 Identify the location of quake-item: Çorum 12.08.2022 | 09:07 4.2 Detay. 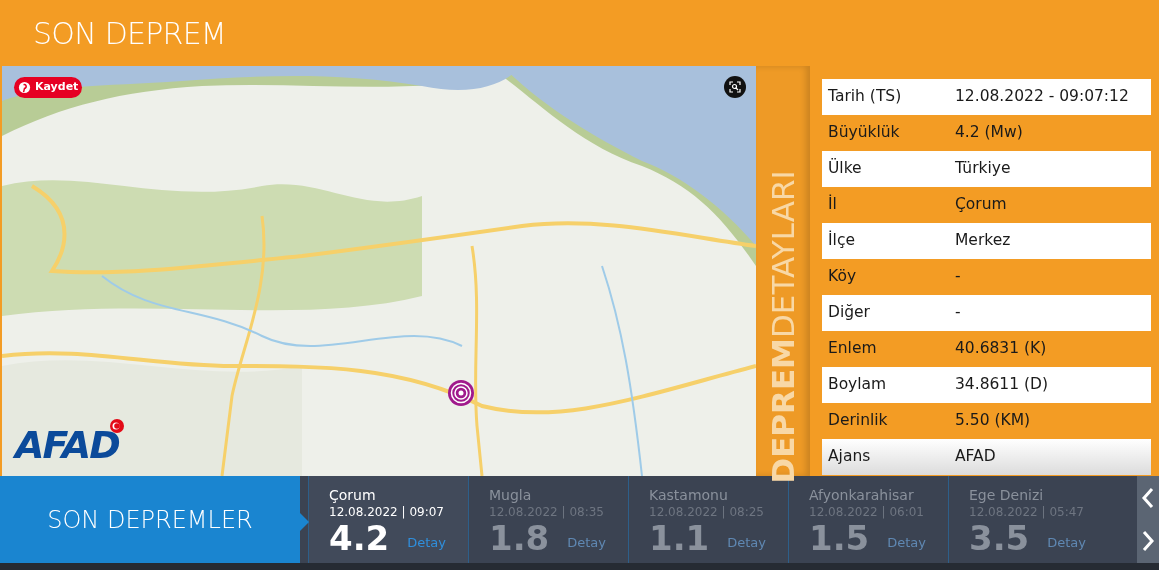
(388, 519).